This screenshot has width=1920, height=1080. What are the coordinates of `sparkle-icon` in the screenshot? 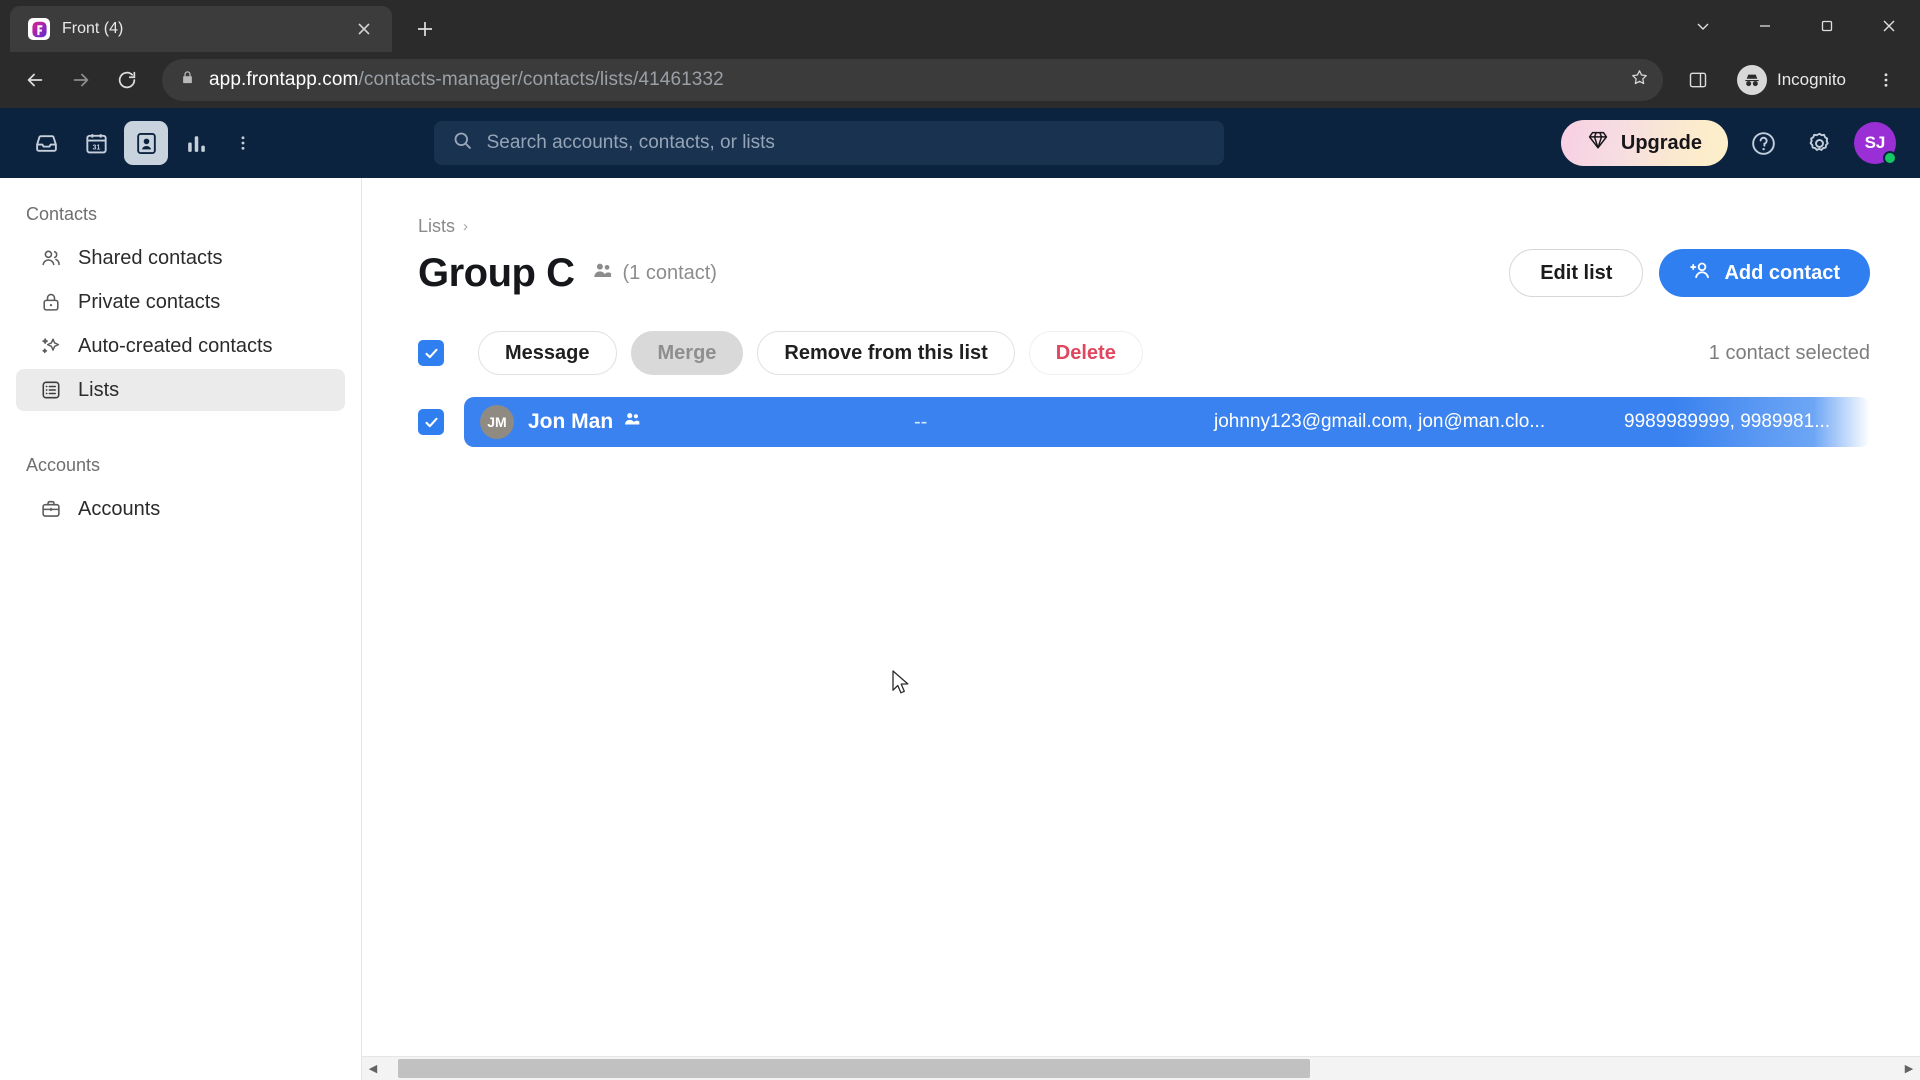 It's located at (51, 346).